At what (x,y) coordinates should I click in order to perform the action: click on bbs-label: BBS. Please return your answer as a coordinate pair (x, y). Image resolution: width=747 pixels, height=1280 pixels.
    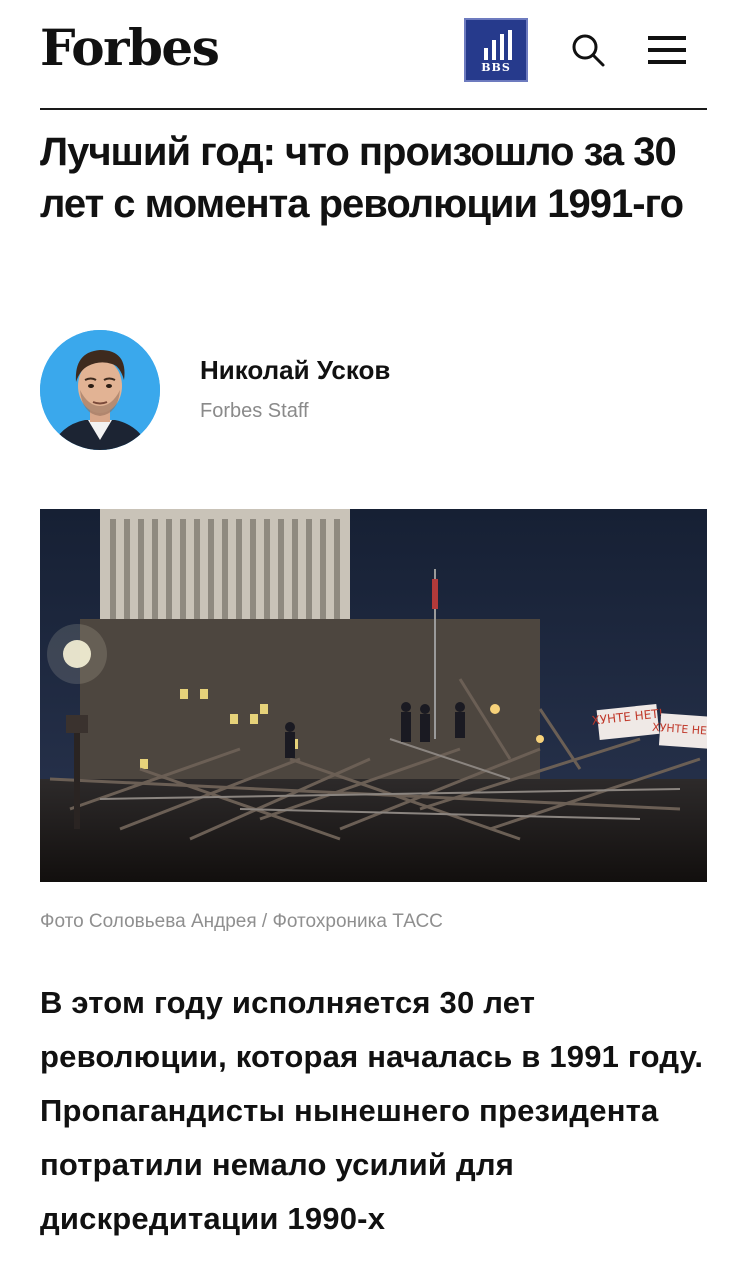
    Looking at the image, I should click on (496, 67).